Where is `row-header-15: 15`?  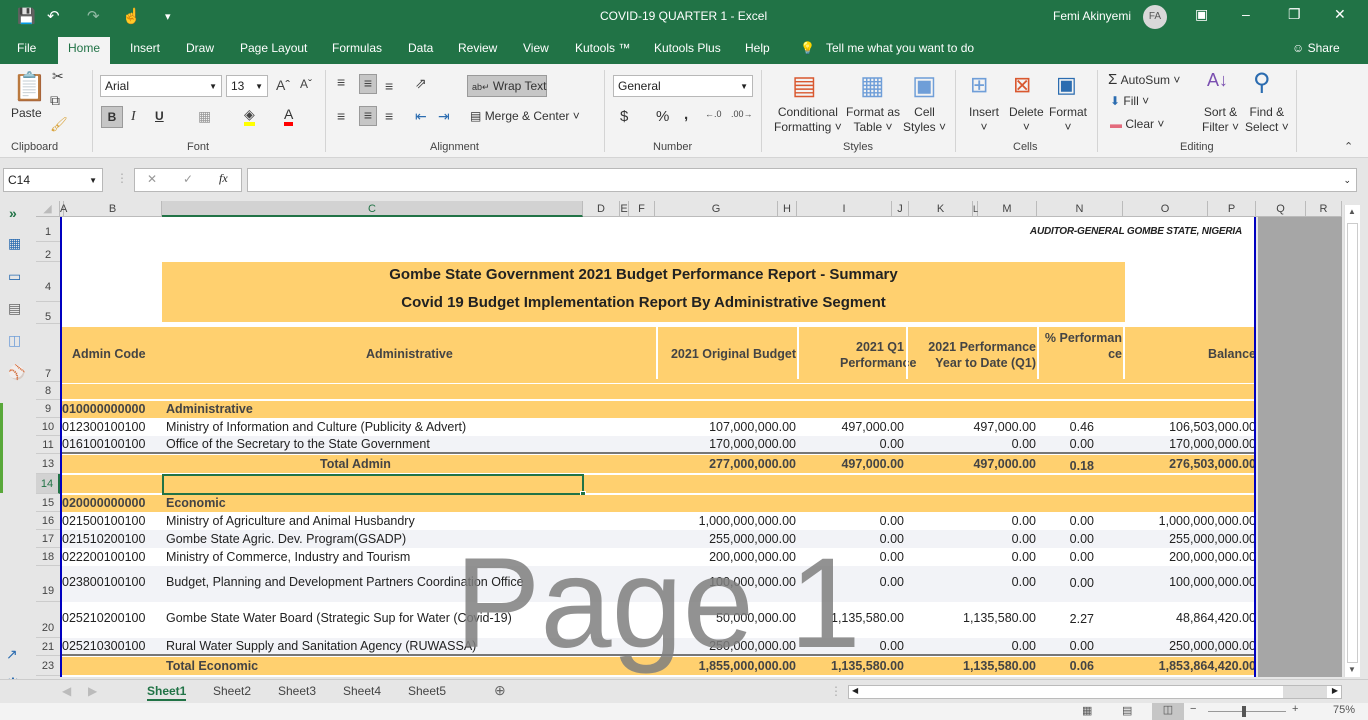
row-header-15: 15 is located at coordinates (48, 503).